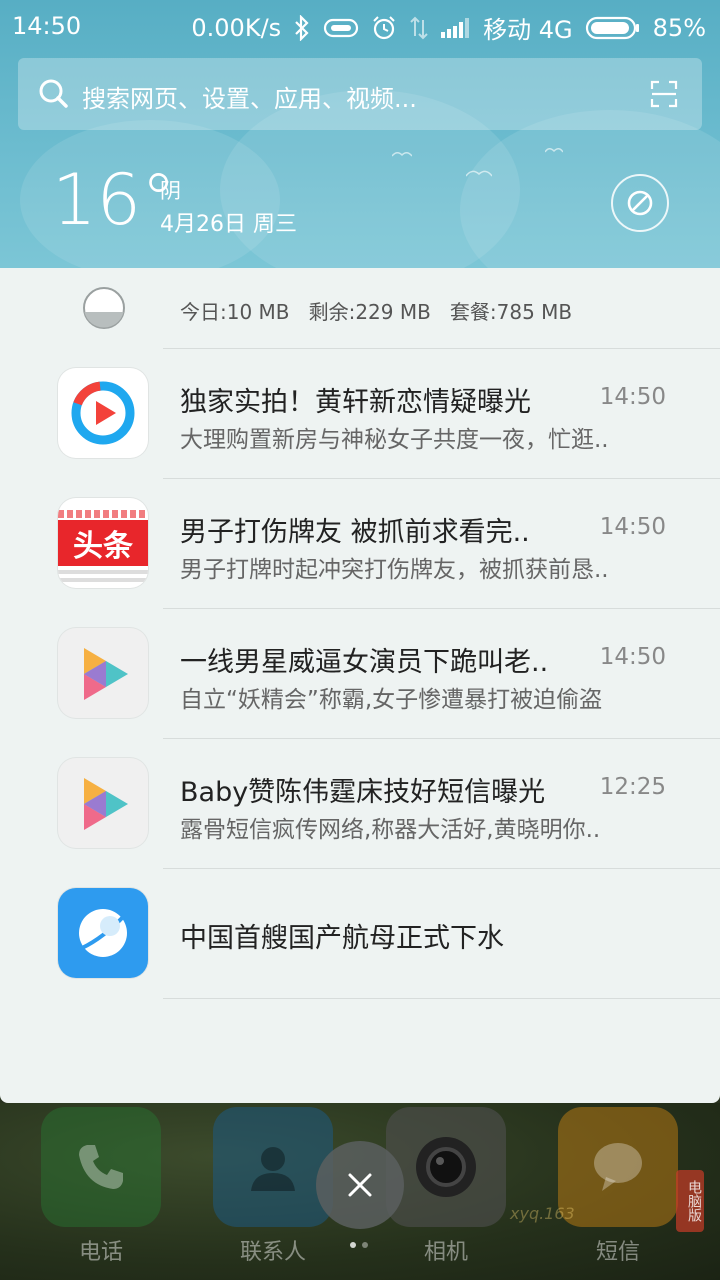  What do you see at coordinates (360, 26) in the screenshot?
I see `status-bar: 14:50 0.00K/s 移动 4G 85%` at bounding box center [360, 26].